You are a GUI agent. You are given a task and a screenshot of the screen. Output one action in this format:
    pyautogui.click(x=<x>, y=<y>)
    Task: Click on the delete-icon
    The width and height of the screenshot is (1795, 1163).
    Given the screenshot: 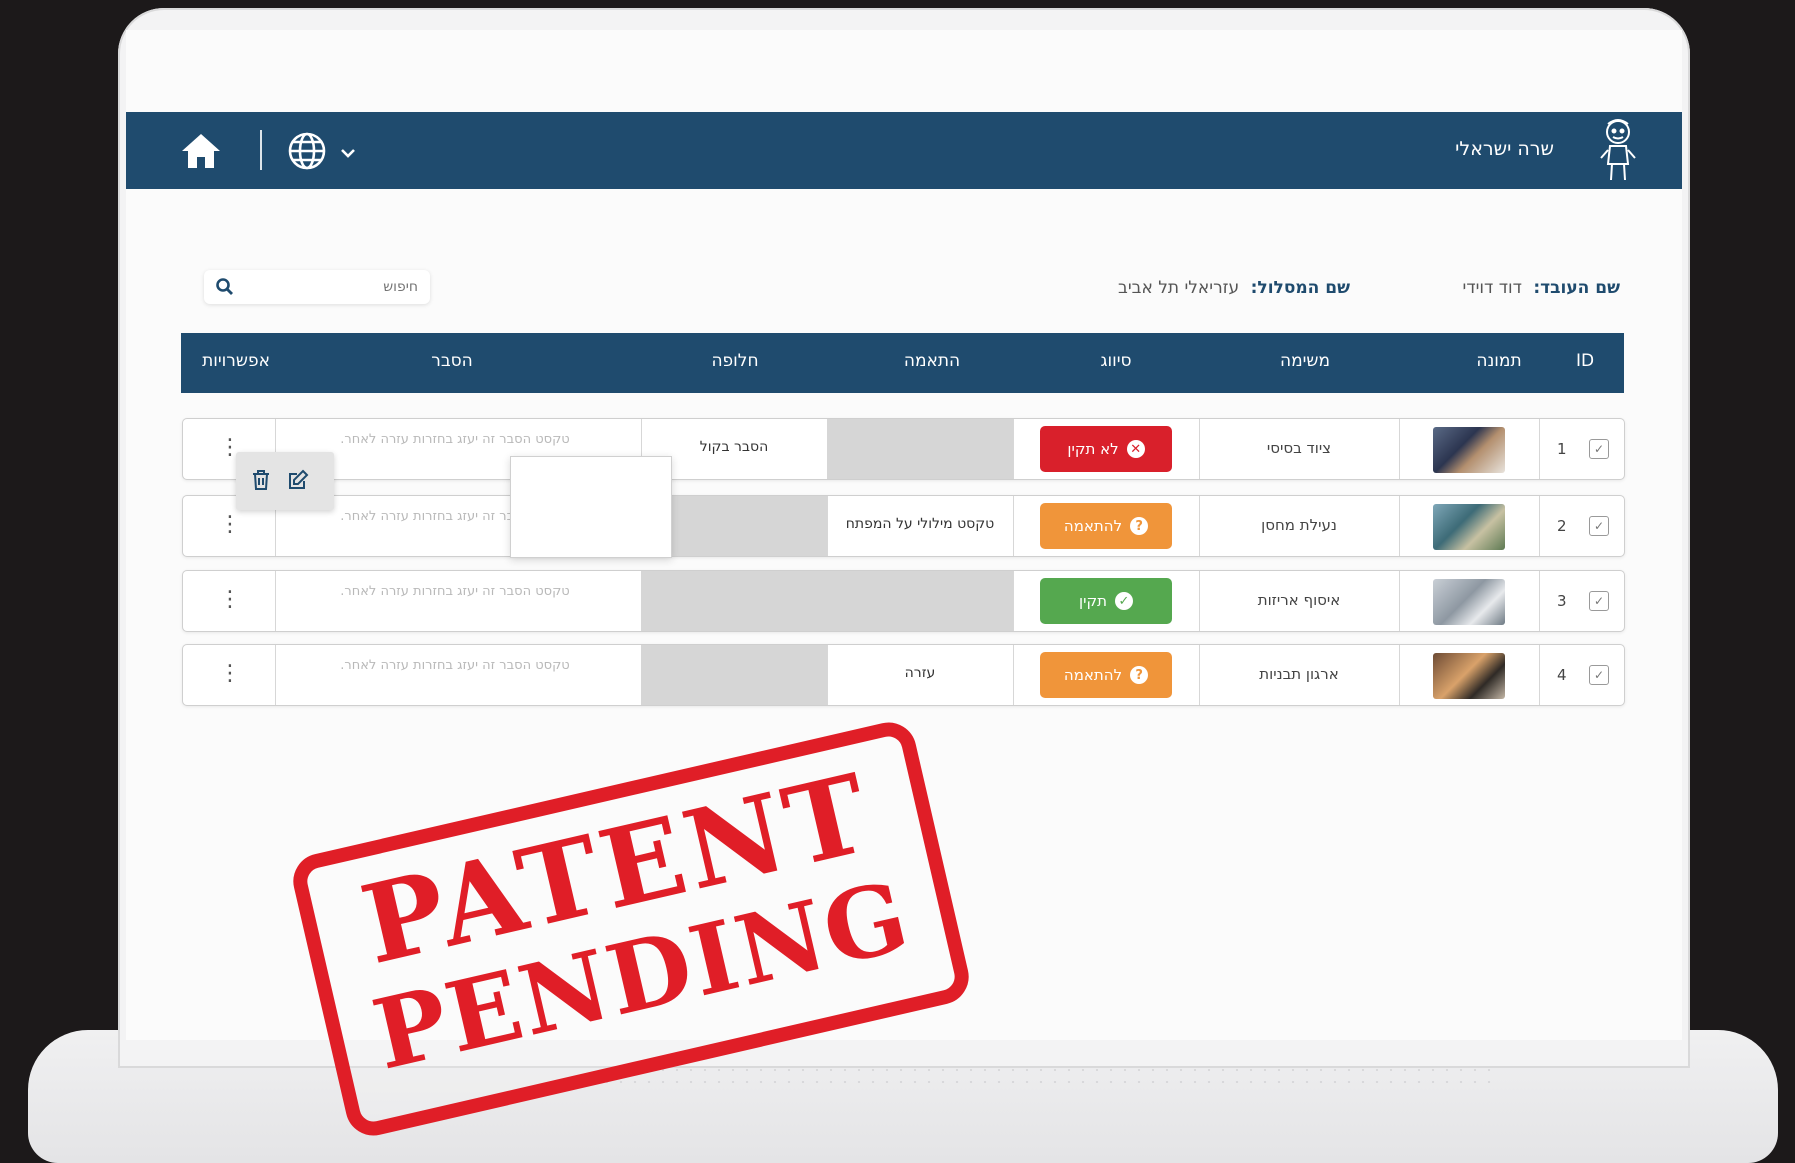 What is the action you would take?
    pyautogui.click(x=261, y=482)
    